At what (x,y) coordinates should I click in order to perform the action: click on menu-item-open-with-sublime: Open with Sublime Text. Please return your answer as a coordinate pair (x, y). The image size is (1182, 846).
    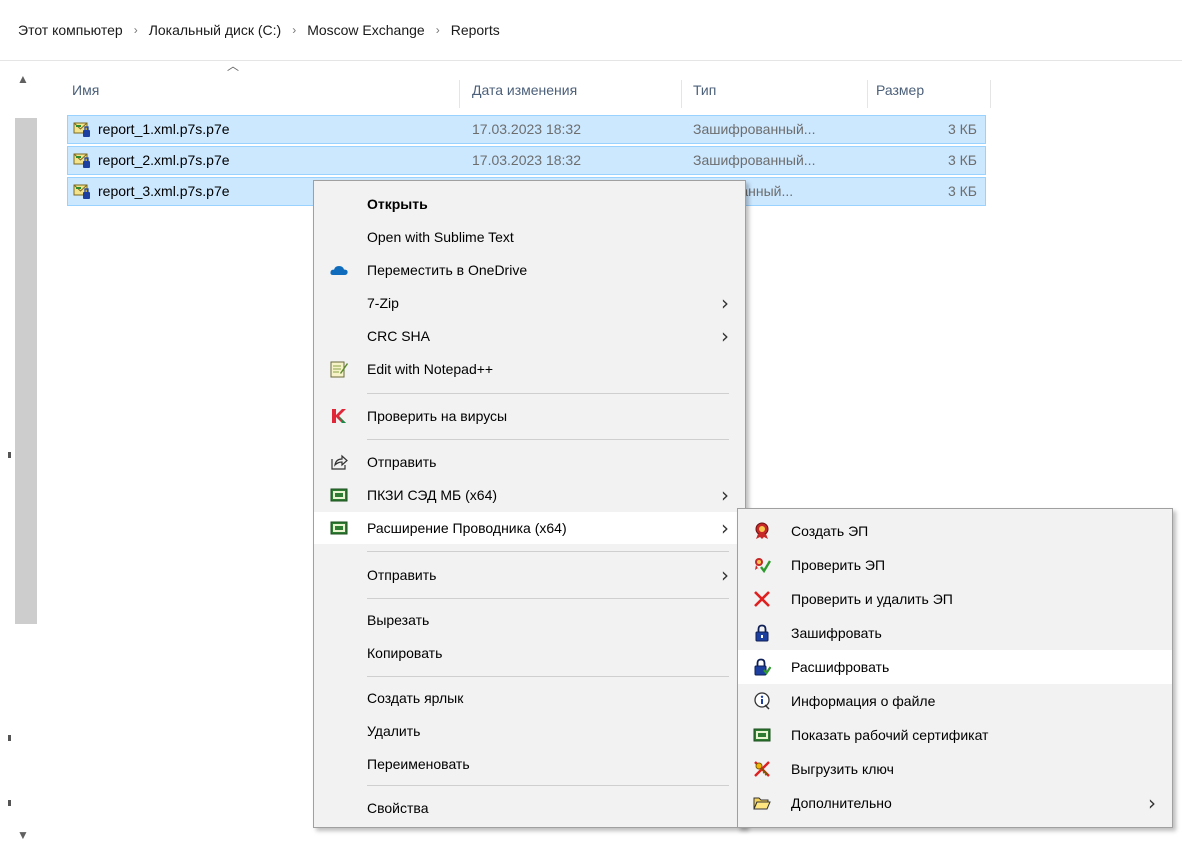
    Looking at the image, I should click on (529, 237).